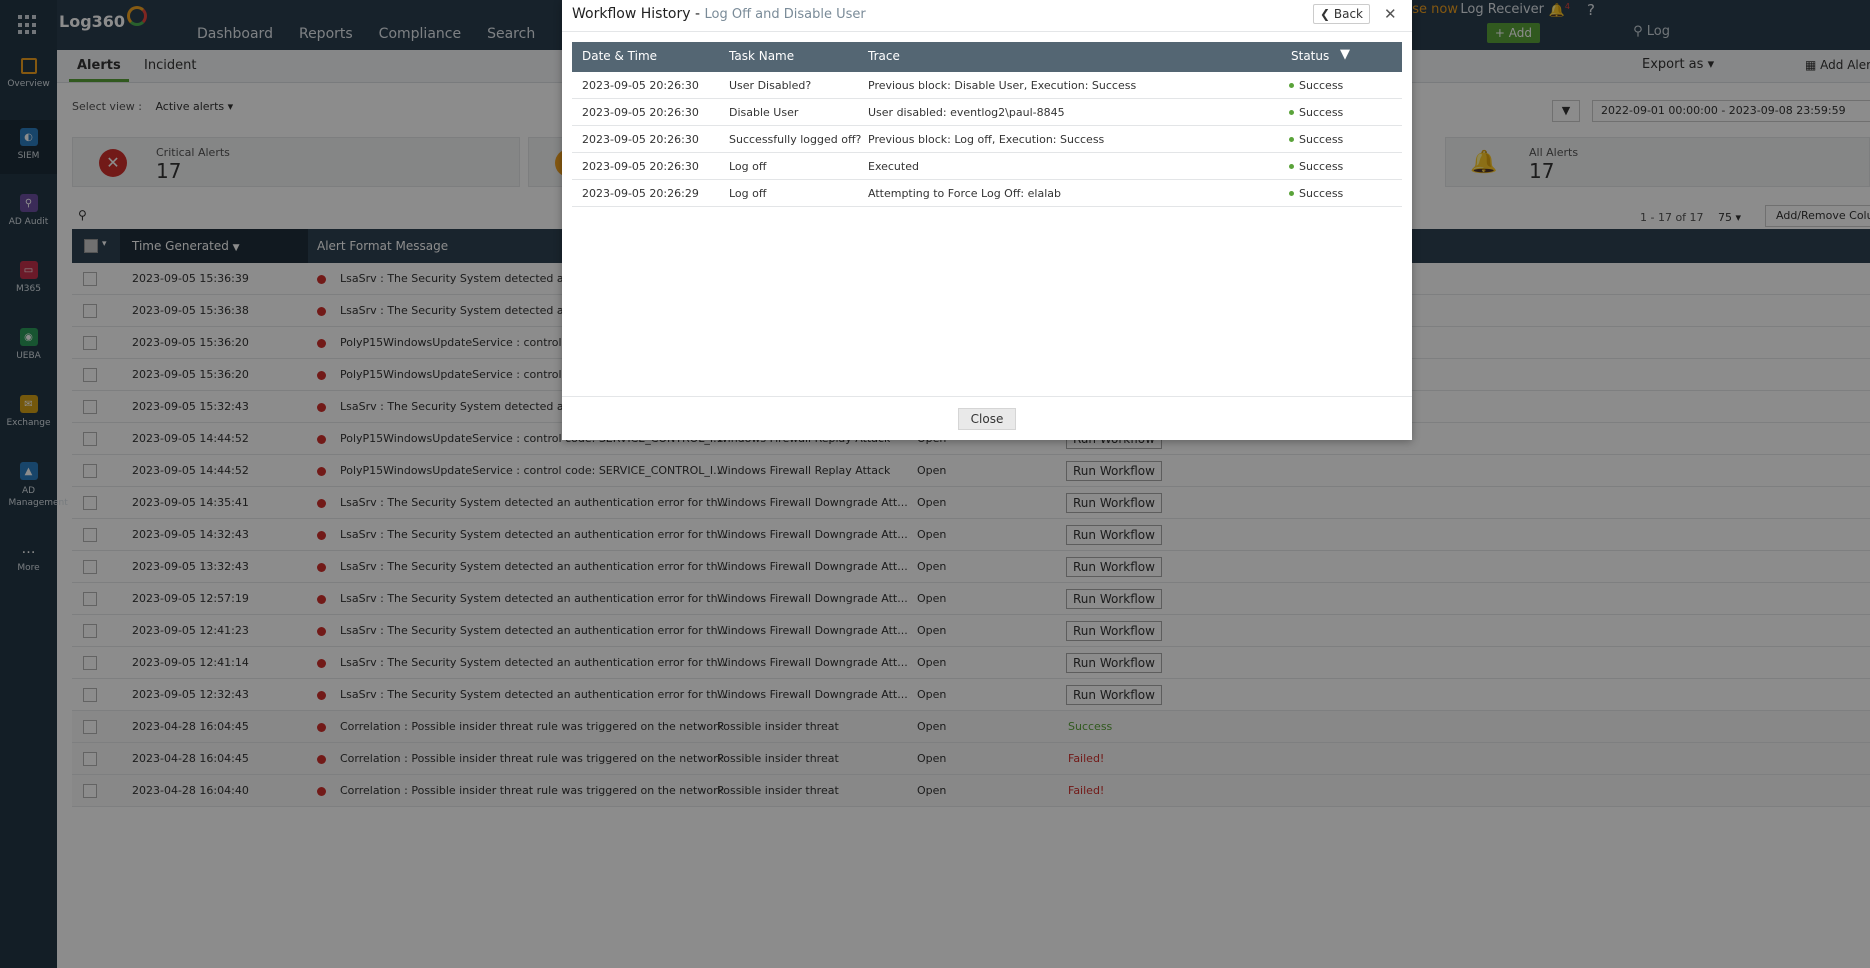 This screenshot has height=968, width=1870. Describe the element at coordinates (785, 14) in the screenshot. I see `dialog-subtitle: Log Off and Disable User` at that location.